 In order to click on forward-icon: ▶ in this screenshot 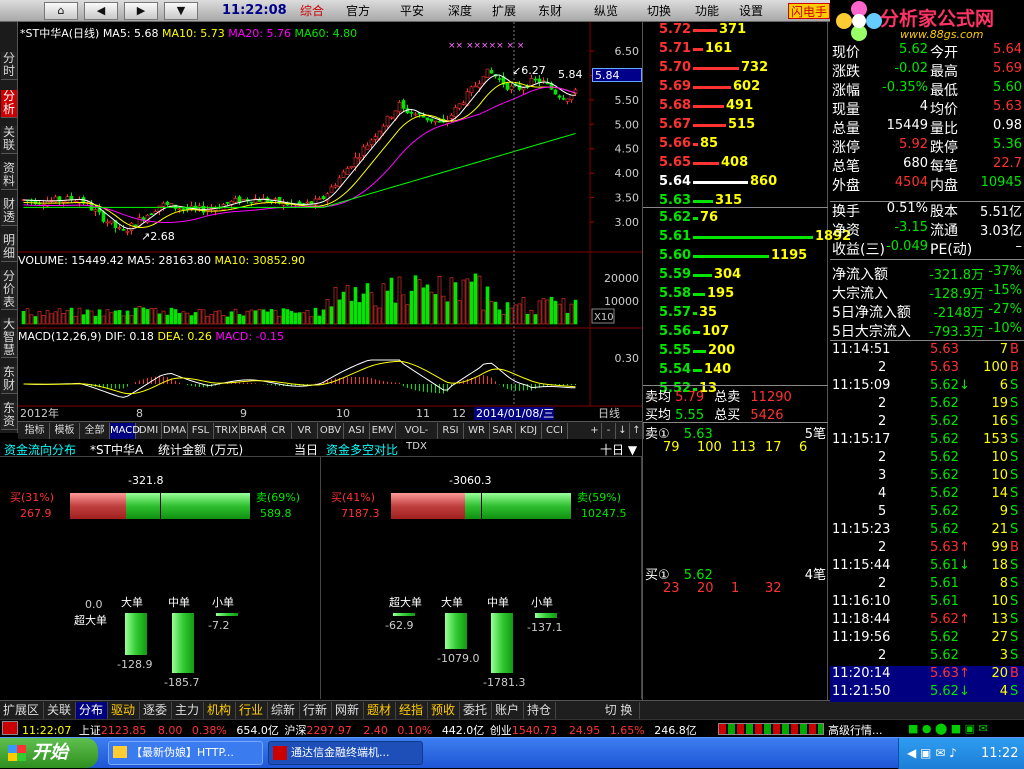, I will do `click(141, 11)`.